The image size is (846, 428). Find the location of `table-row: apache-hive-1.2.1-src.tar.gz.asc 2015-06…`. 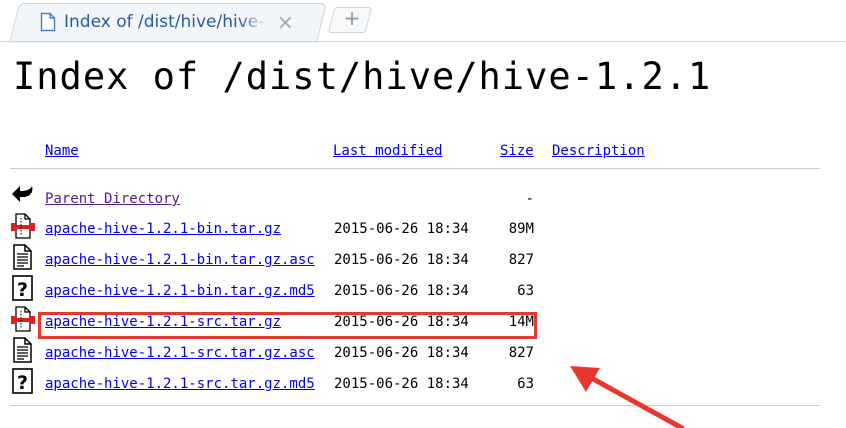

table-row: apache-hive-1.2.1-src.tar.gz.asc 2015-06… is located at coordinates (420, 351).